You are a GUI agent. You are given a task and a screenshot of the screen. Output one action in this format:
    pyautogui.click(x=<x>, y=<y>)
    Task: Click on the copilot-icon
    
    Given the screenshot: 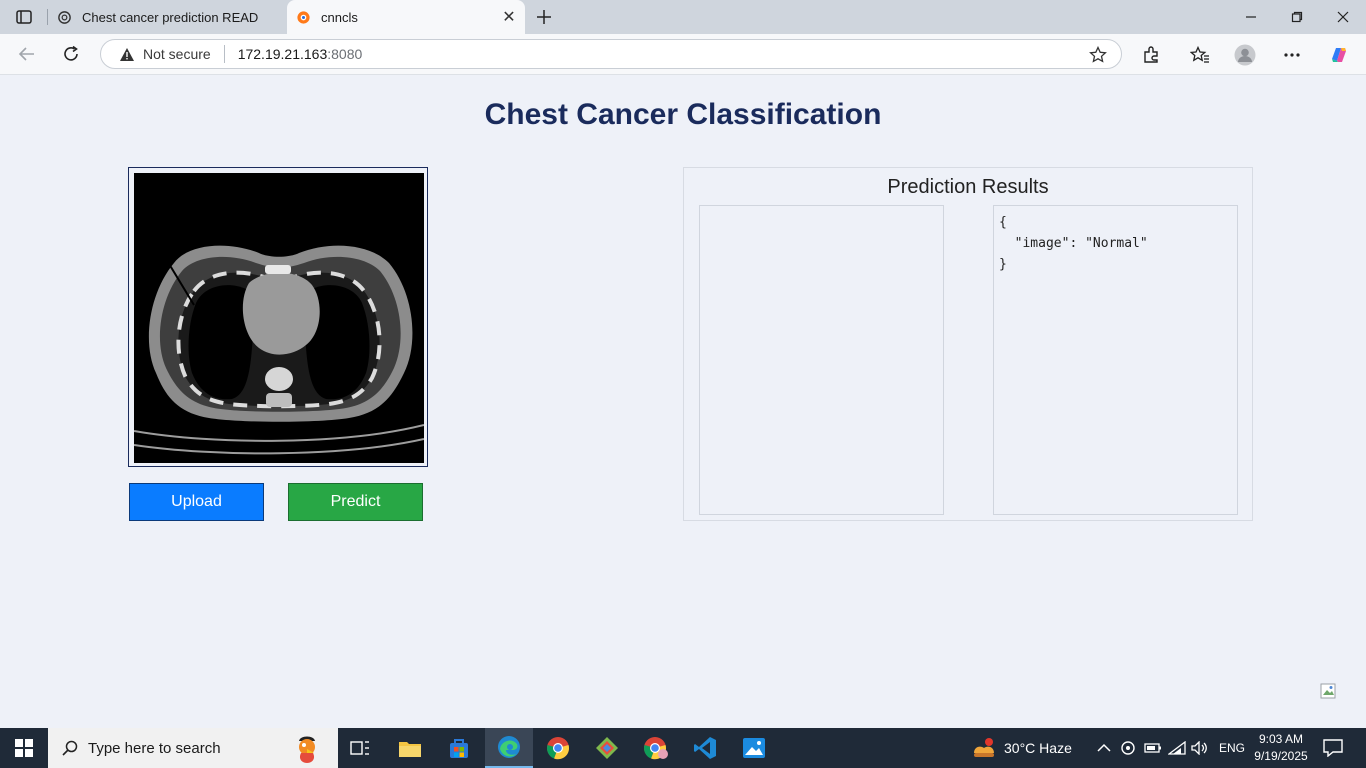 What is the action you would take?
    pyautogui.click(x=1339, y=55)
    